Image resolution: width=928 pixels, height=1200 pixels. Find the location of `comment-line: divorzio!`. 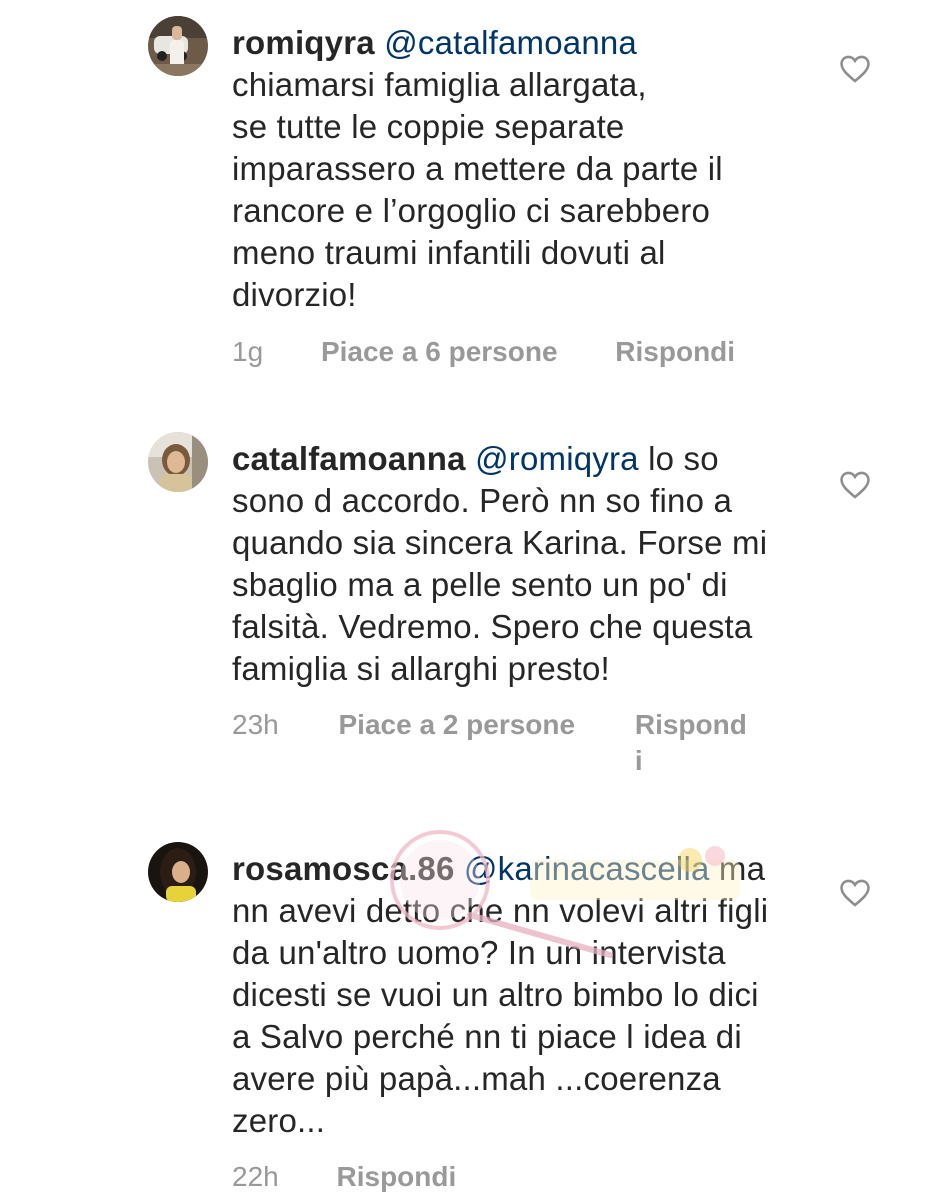

comment-line: divorzio! is located at coordinates (294, 294).